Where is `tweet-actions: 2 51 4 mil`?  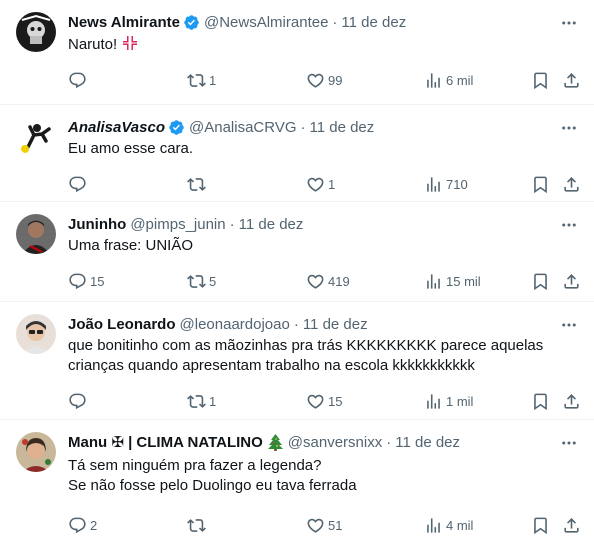
tweet-actions: 2 51 4 mil is located at coordinates (325, 525).